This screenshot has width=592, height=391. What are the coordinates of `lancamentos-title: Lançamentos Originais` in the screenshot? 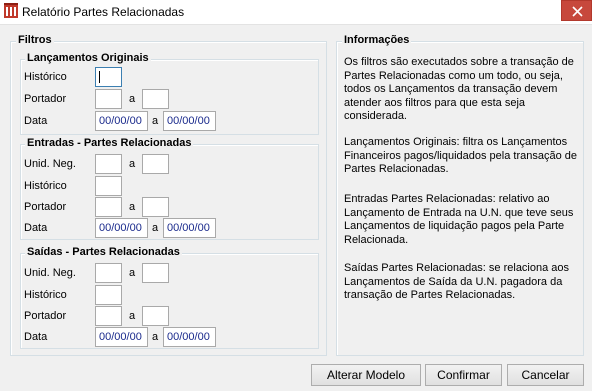 It's located at (88, 58).